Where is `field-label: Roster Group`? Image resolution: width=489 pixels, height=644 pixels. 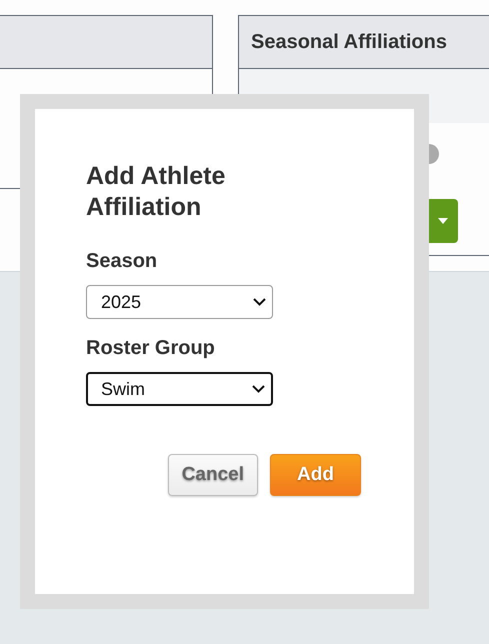 field-label: Roster Group is located at coordinates (151, 348).